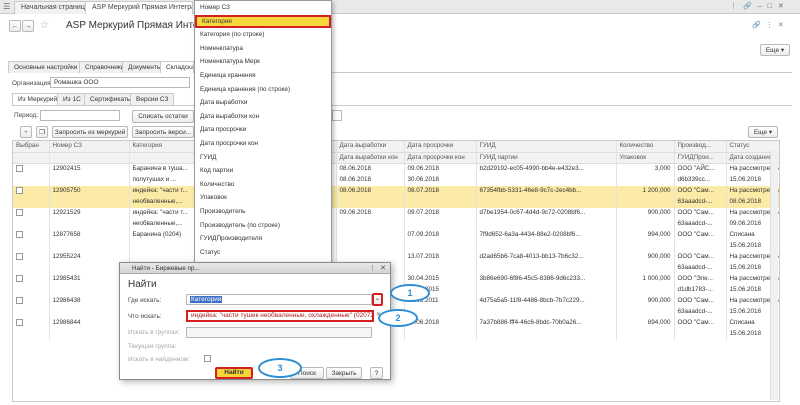 The height and width of the screenshot is (405, 800). Describe the element at coordinates (370, 147) in the screenshot. I see `col-production-date: Дата выработки` at that location.